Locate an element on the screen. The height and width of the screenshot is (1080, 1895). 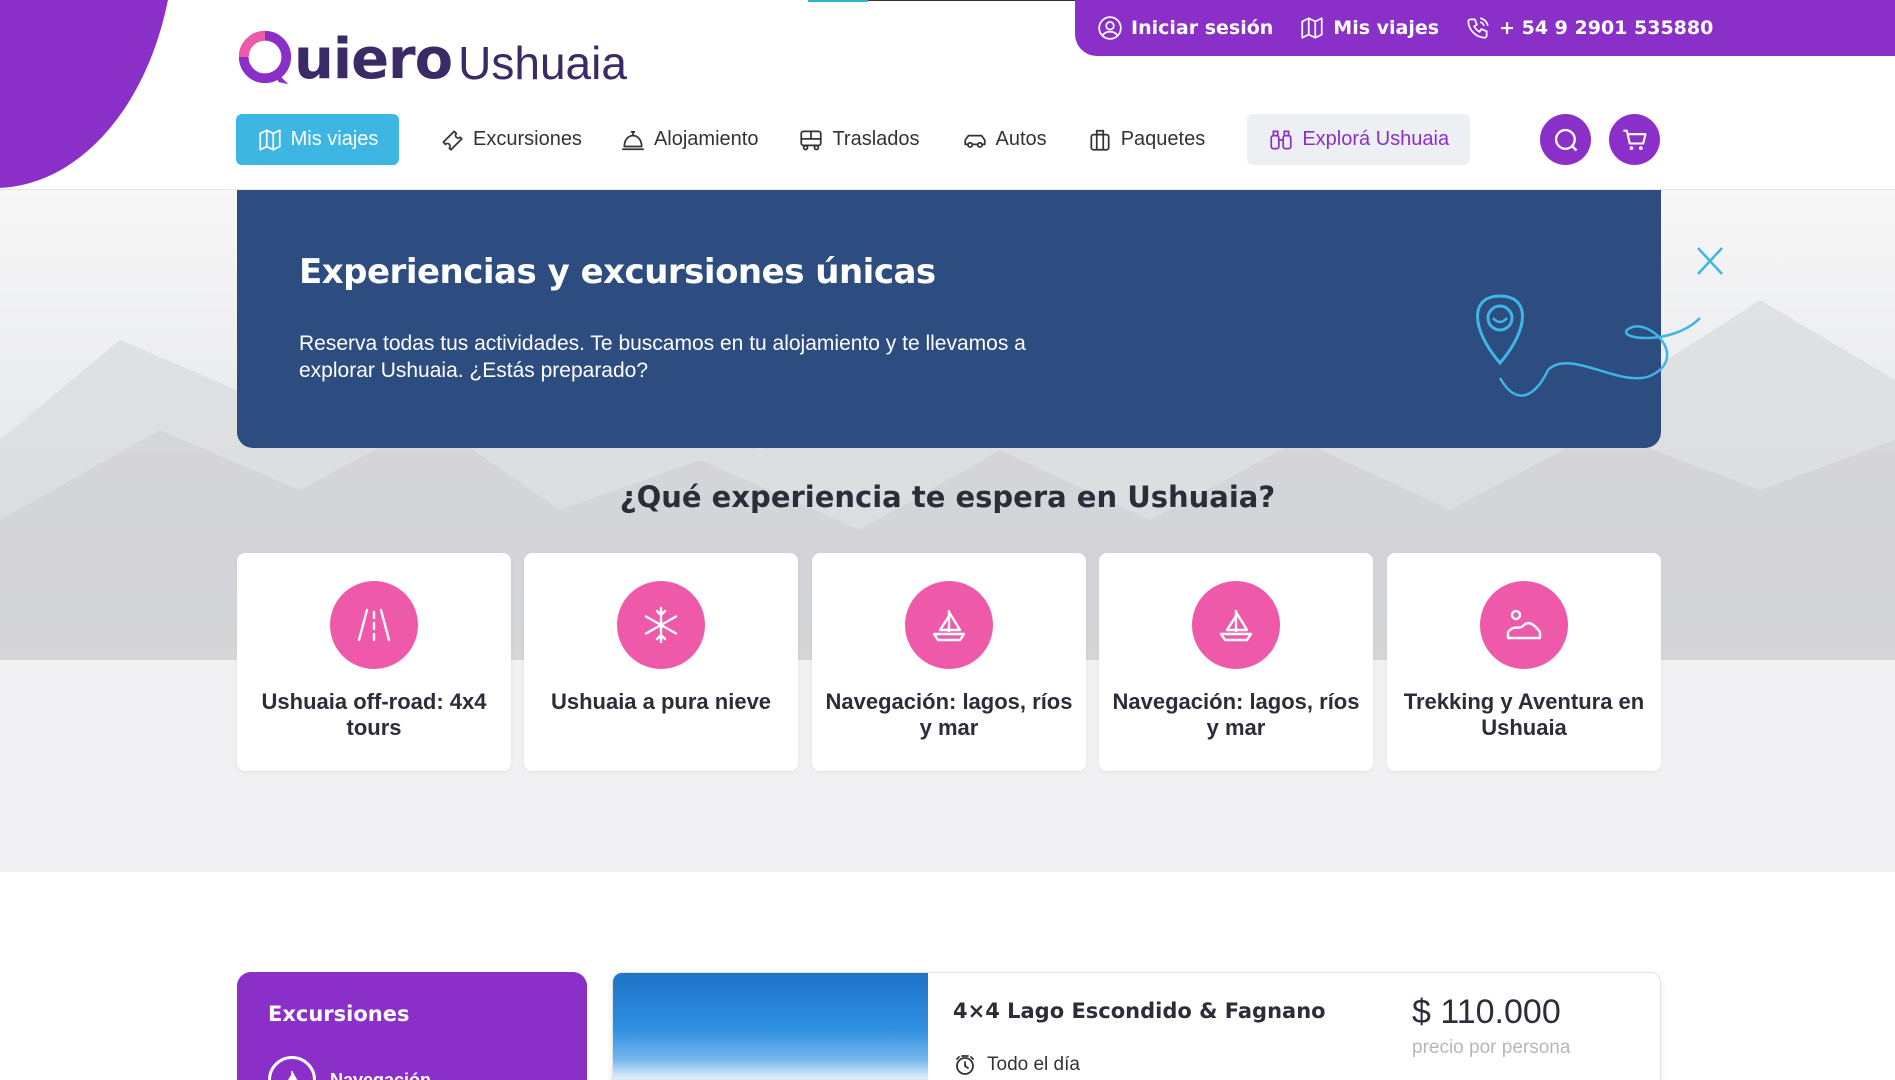
nav-autos-label: Autos is located at coordinates (1021, 139).